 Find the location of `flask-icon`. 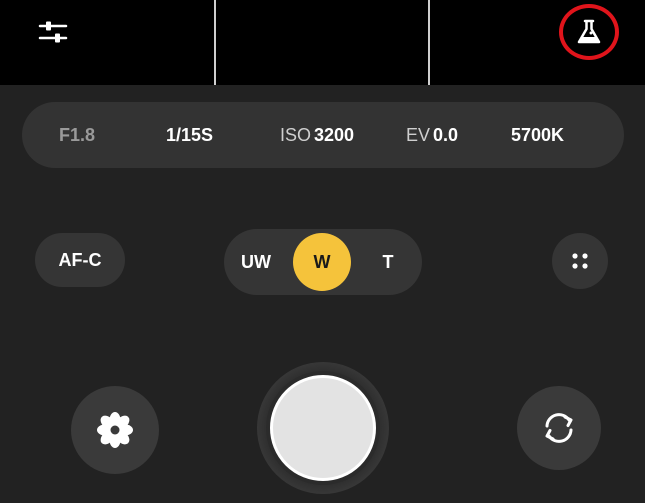

flask-icon is located at coordinates (589, 31).